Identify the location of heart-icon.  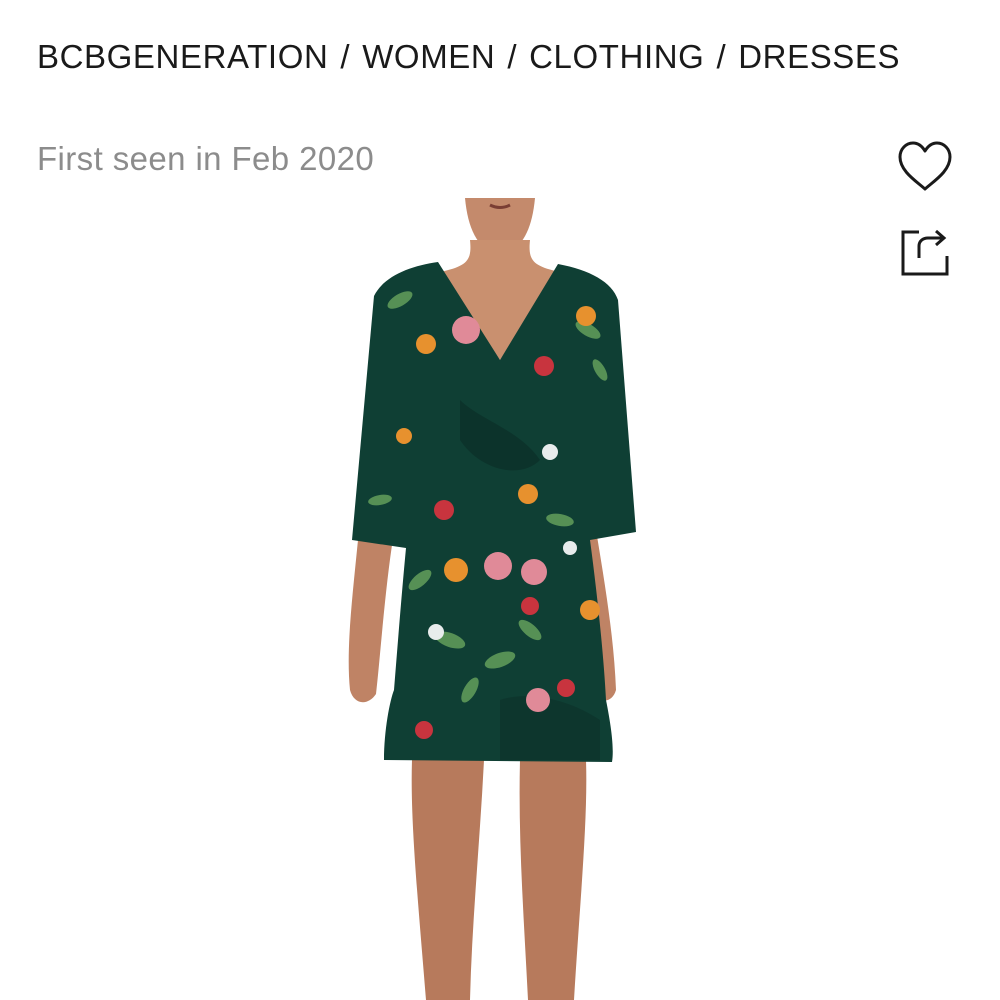
(925, 166).